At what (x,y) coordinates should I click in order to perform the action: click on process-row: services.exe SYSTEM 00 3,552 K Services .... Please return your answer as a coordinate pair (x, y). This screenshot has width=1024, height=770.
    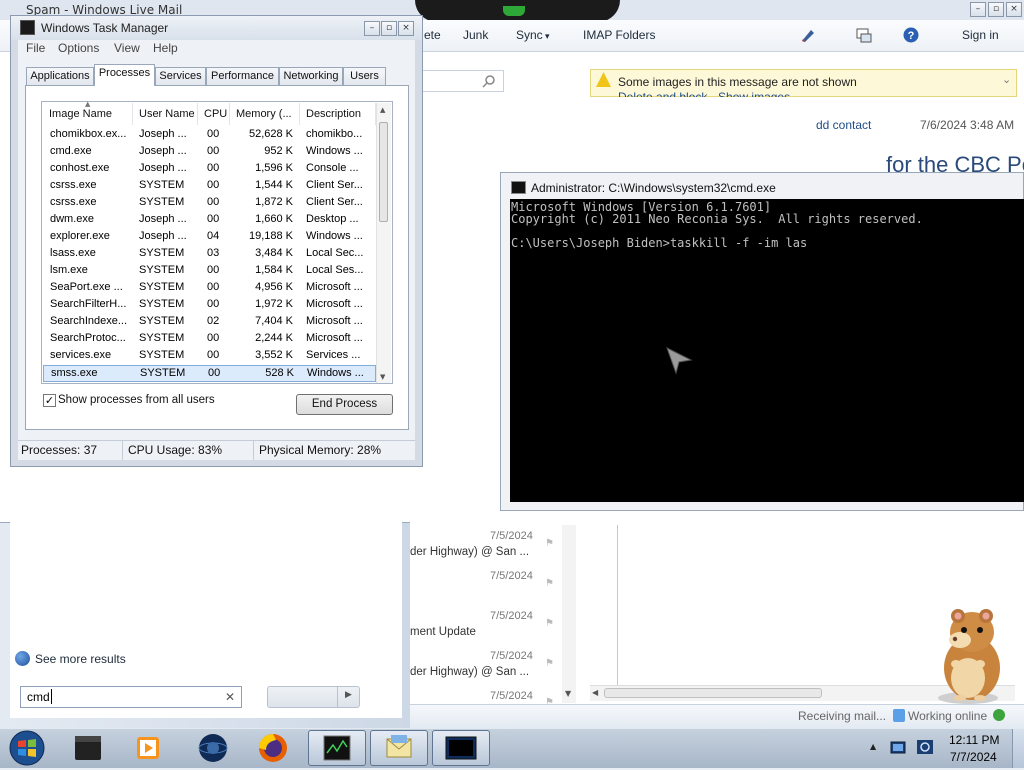
    Looking at the image, I should click on (209, 356).